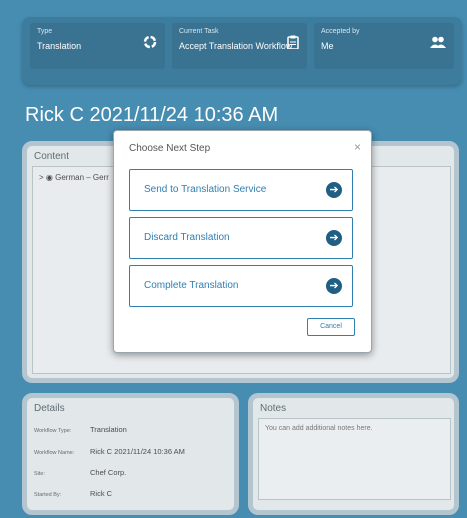  Describe the element at coordinates (241, 286) in the screenshot. I see `complete-translation-button: Complete Translation ➔` at that location.